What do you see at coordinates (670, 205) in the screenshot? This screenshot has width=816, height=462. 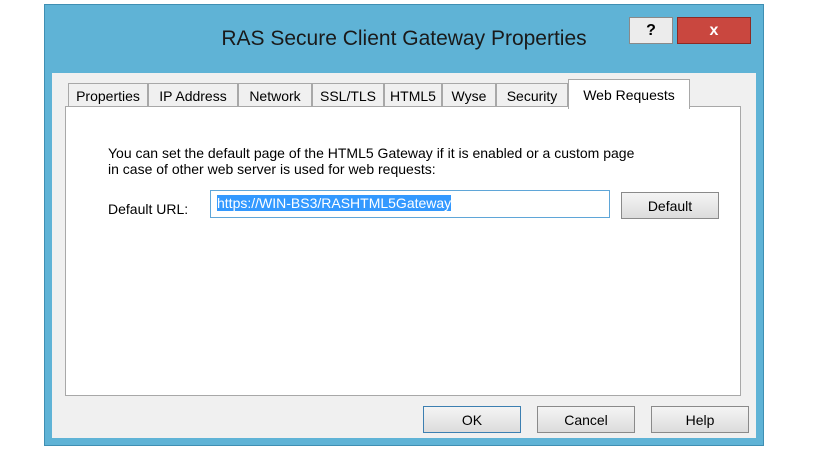 I see `default-button: Default` at bounding box center [670, 205].